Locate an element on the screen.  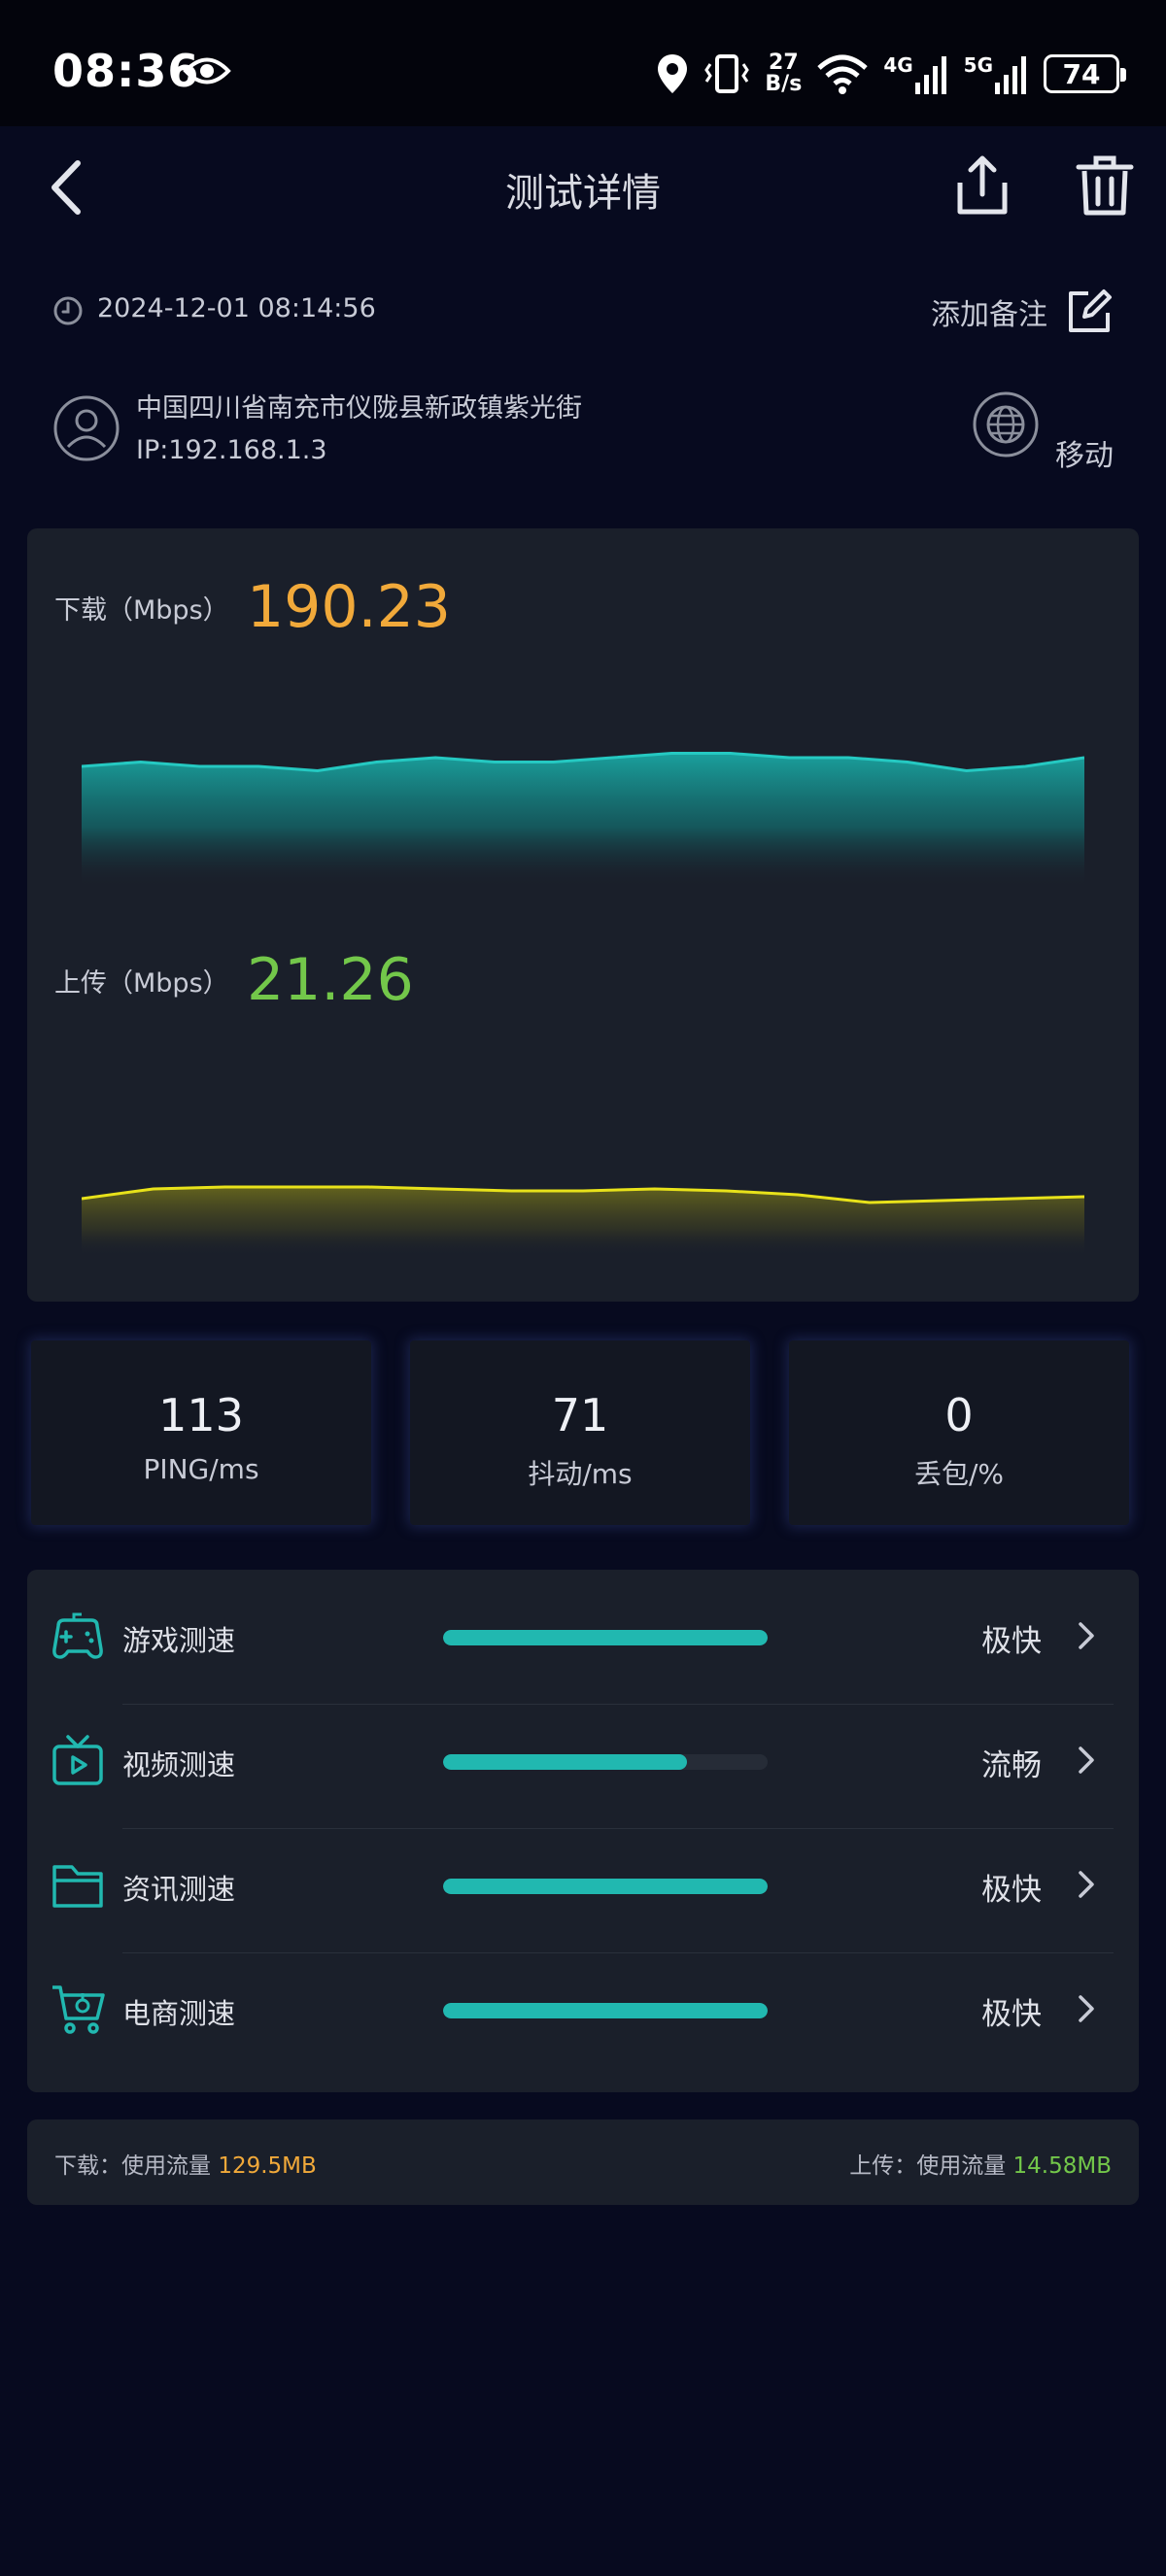
eye-icon is located at coordinates (207, 71).